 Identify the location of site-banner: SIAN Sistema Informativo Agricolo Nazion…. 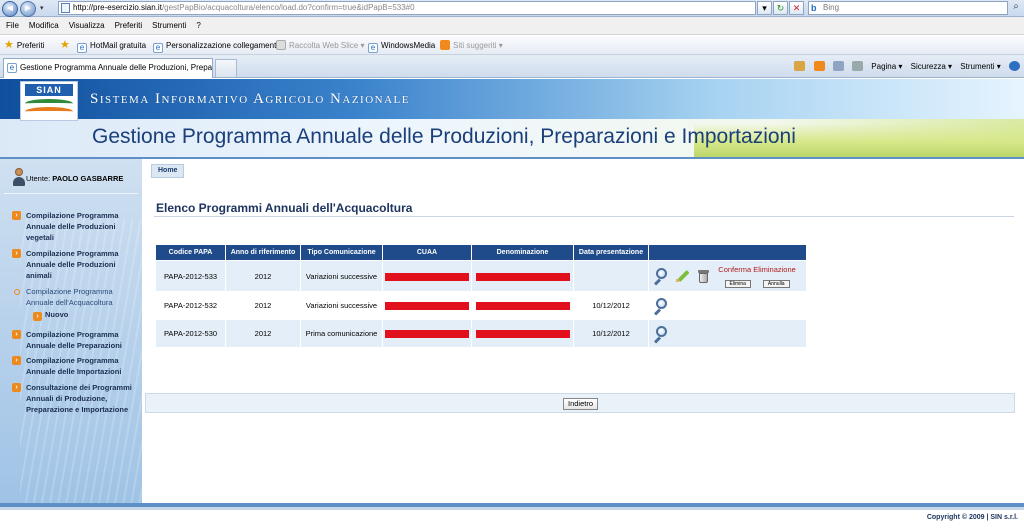
(512, 118).